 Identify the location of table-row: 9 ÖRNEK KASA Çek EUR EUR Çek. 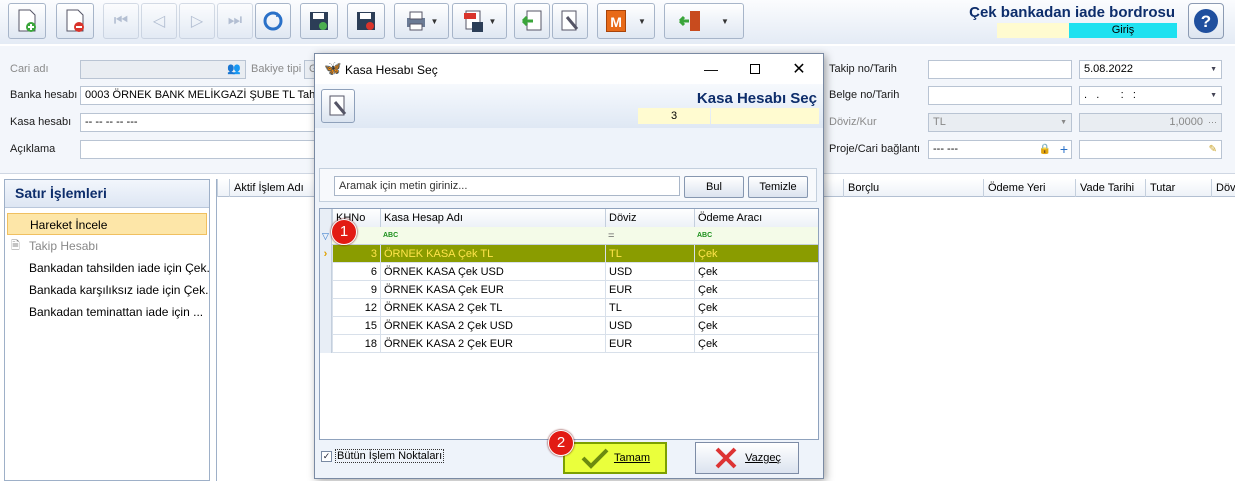
(569, 290).